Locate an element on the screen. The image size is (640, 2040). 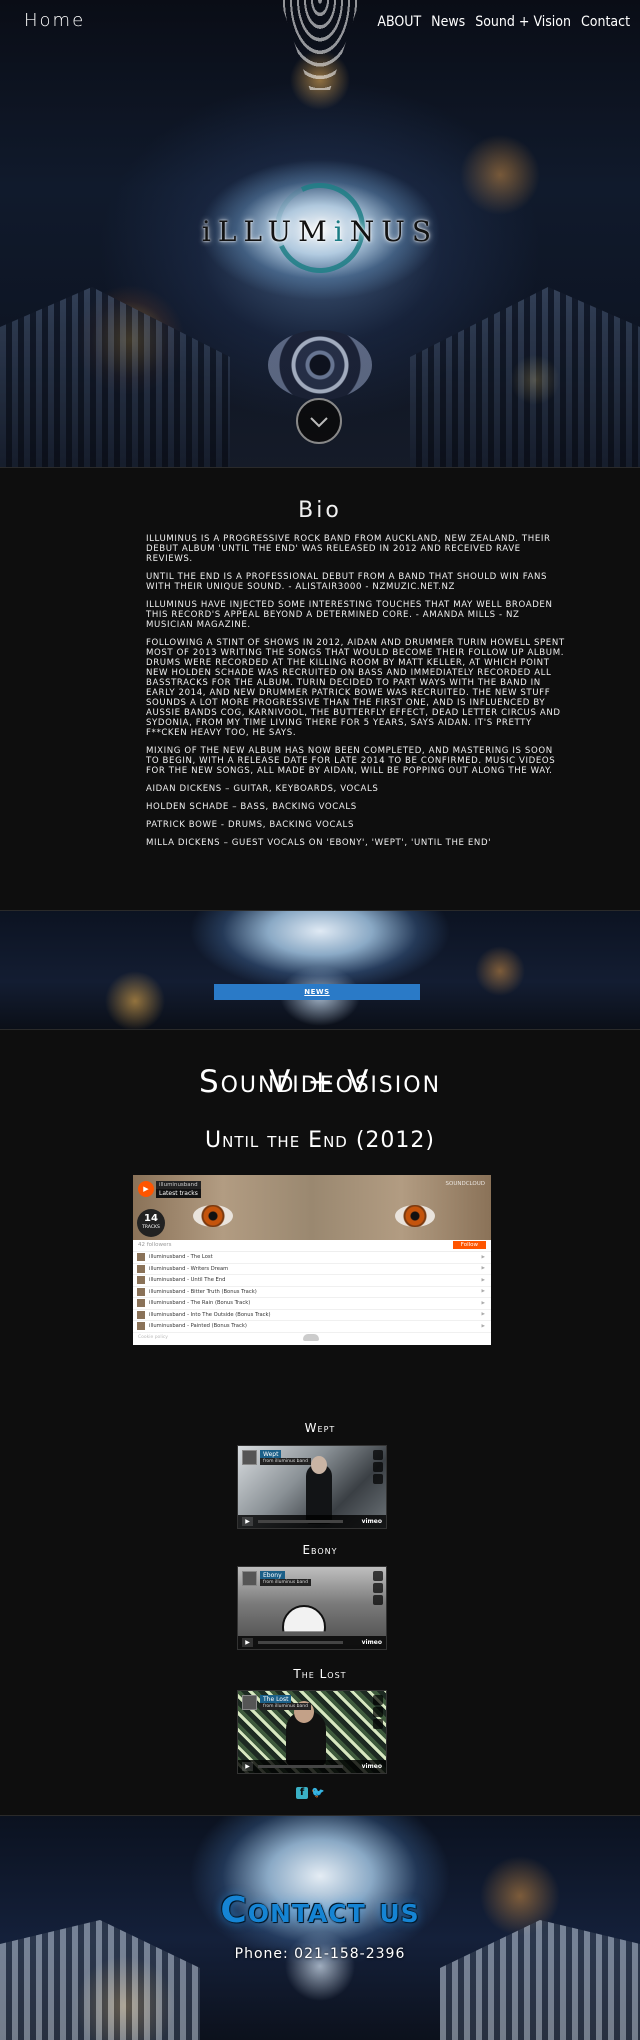
twitter-icon: 🐦 is located at coordinates (318, 1793).